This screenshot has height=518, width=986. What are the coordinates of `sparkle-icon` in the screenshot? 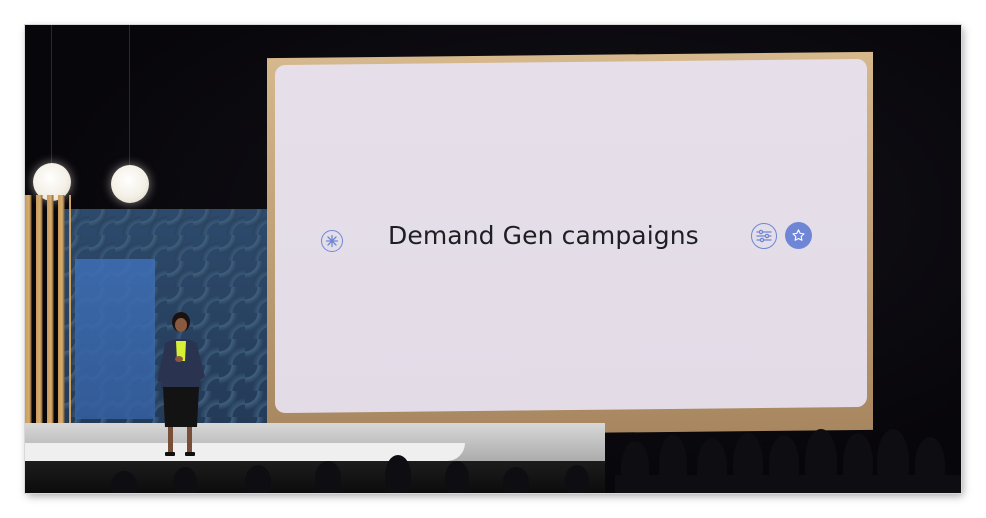 It's located at (332, 241).